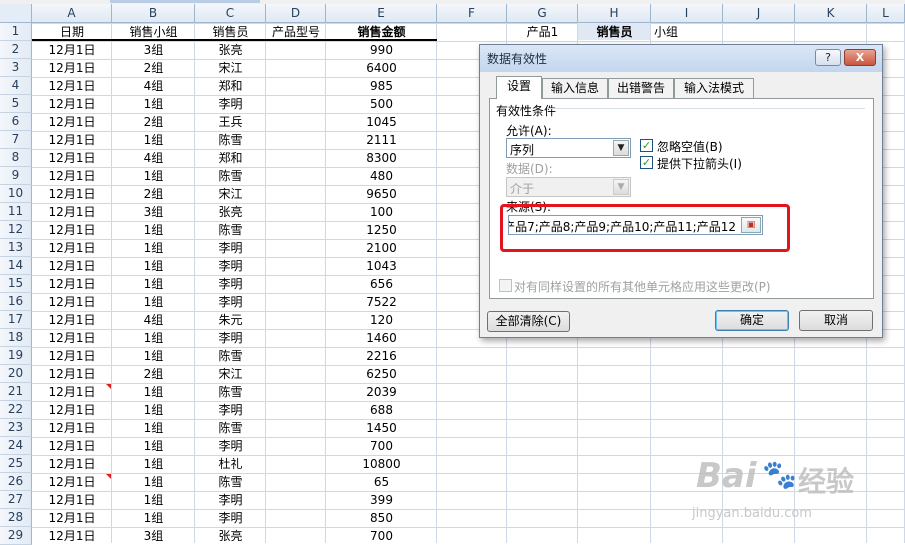  I want to click on row-header: 11, so click(16, 212).